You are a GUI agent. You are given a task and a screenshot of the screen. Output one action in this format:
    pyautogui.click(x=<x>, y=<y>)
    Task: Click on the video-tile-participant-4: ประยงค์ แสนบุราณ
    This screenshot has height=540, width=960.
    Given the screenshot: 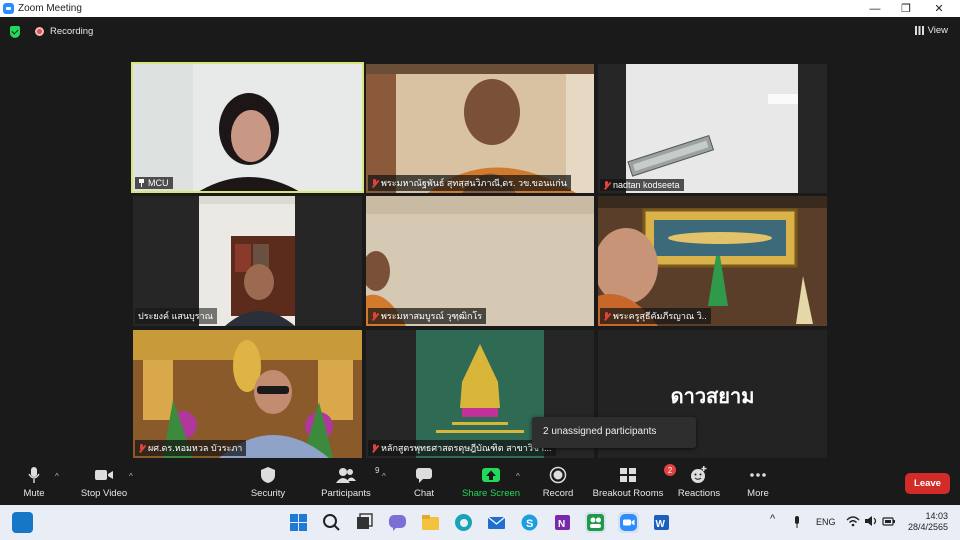 What is the action you would take?
    pyautogui.click(x=247, y=261)
    